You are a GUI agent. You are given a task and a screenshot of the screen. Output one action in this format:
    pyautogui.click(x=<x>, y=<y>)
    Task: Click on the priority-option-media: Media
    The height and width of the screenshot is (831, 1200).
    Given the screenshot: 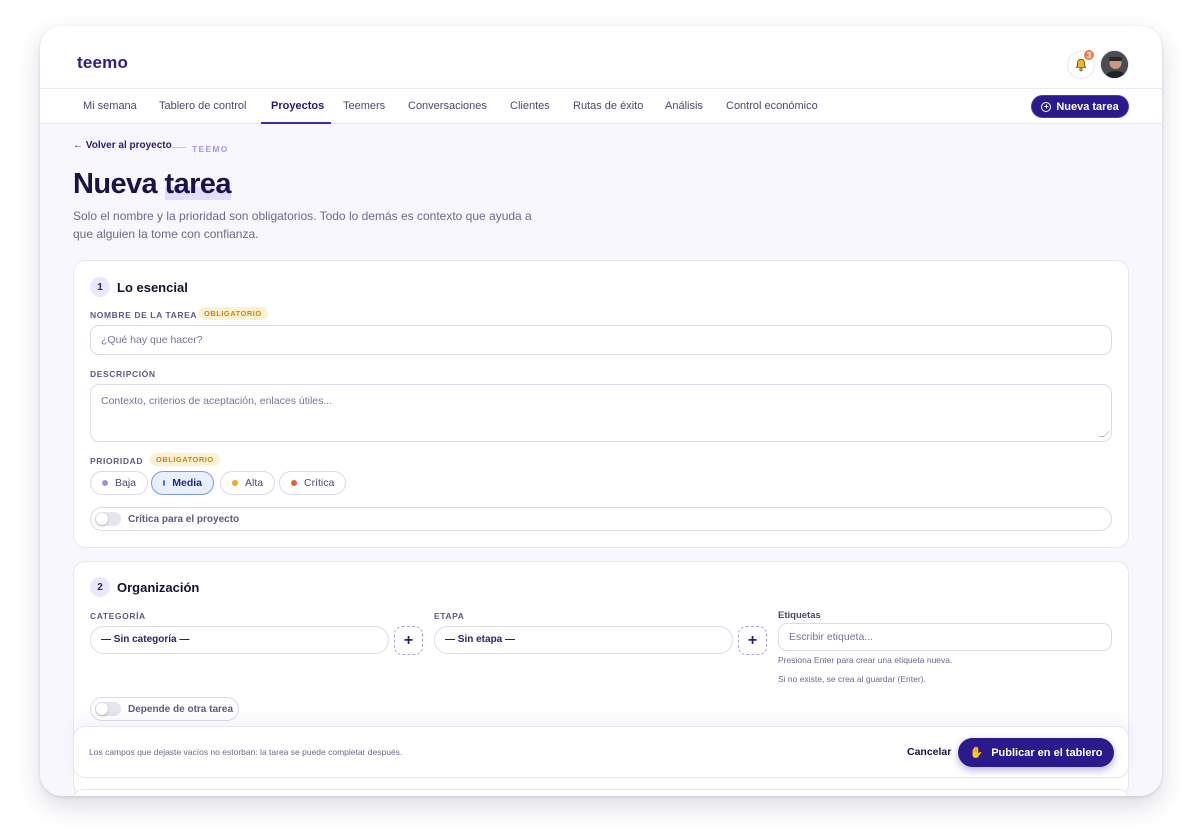 What is the action you would take?
    pyautogui.click(x=182, y=483)
    